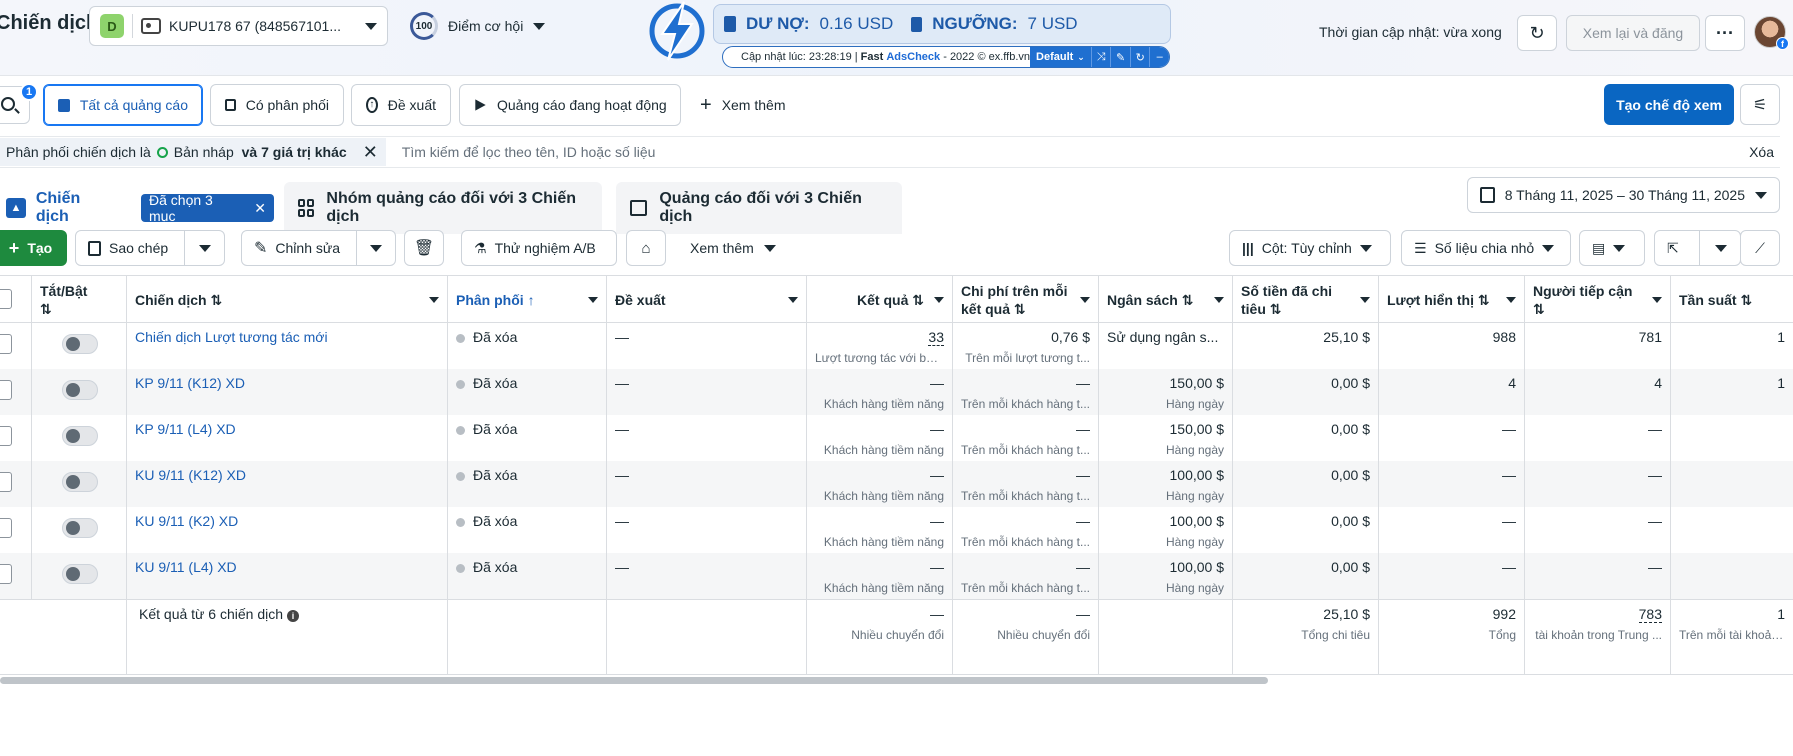  I want to click on tab-campaigns: ▲ Chiến dịch Đã chọn 3 mục ✕, so click(137, 208).